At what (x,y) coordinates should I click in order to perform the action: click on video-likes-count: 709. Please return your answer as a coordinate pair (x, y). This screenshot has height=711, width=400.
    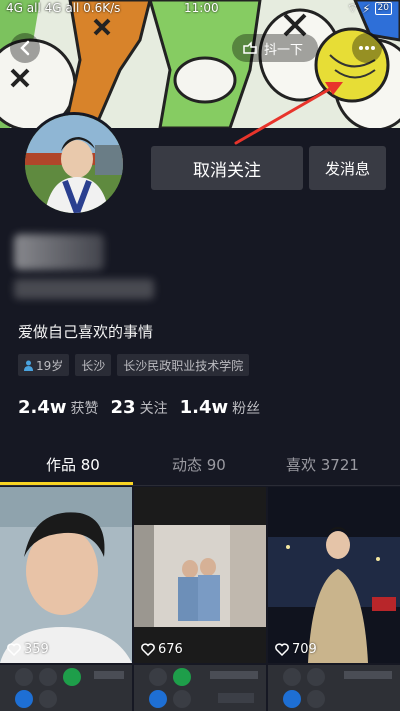
    Looking at the image, I should click on (304, 649).